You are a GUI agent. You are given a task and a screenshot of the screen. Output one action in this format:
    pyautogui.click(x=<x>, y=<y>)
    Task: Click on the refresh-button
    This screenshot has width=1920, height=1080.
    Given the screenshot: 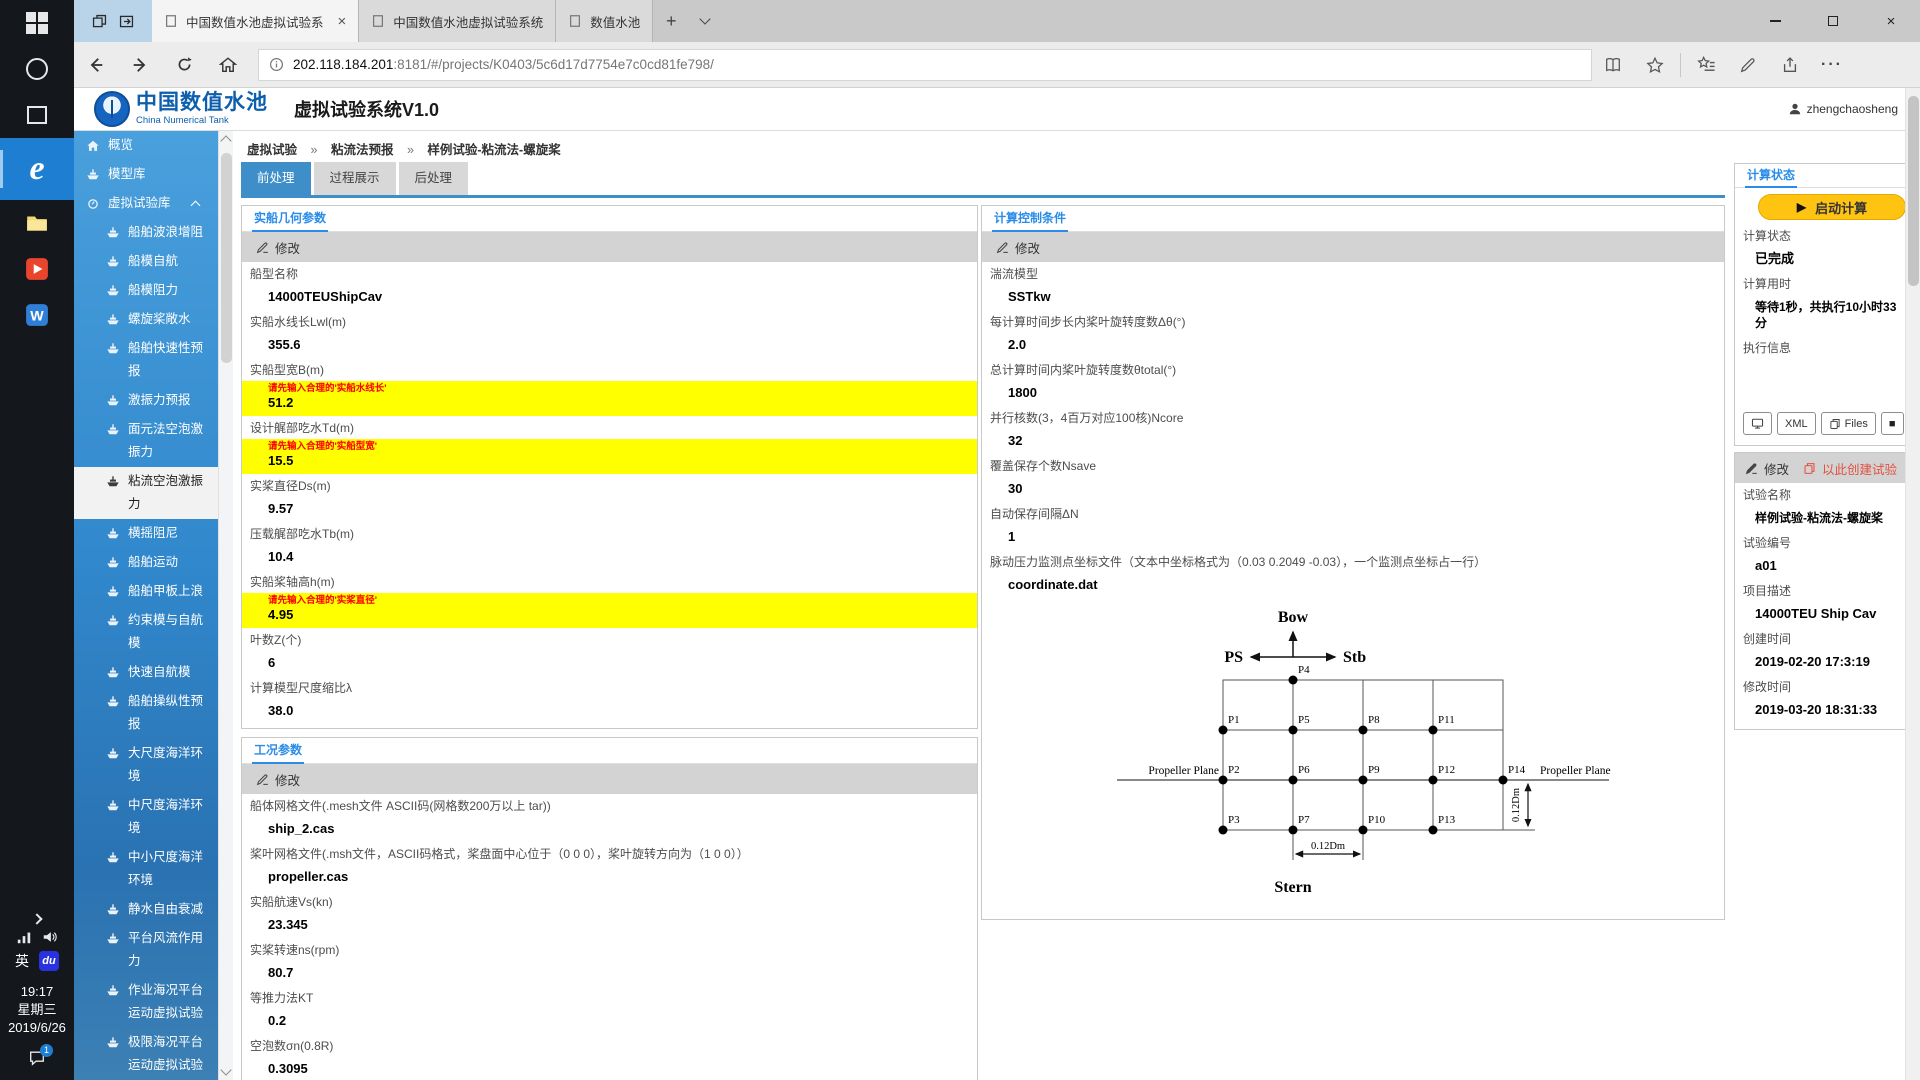 What is the action you would take?
    pyautogui.click(x=184, y=65)
    